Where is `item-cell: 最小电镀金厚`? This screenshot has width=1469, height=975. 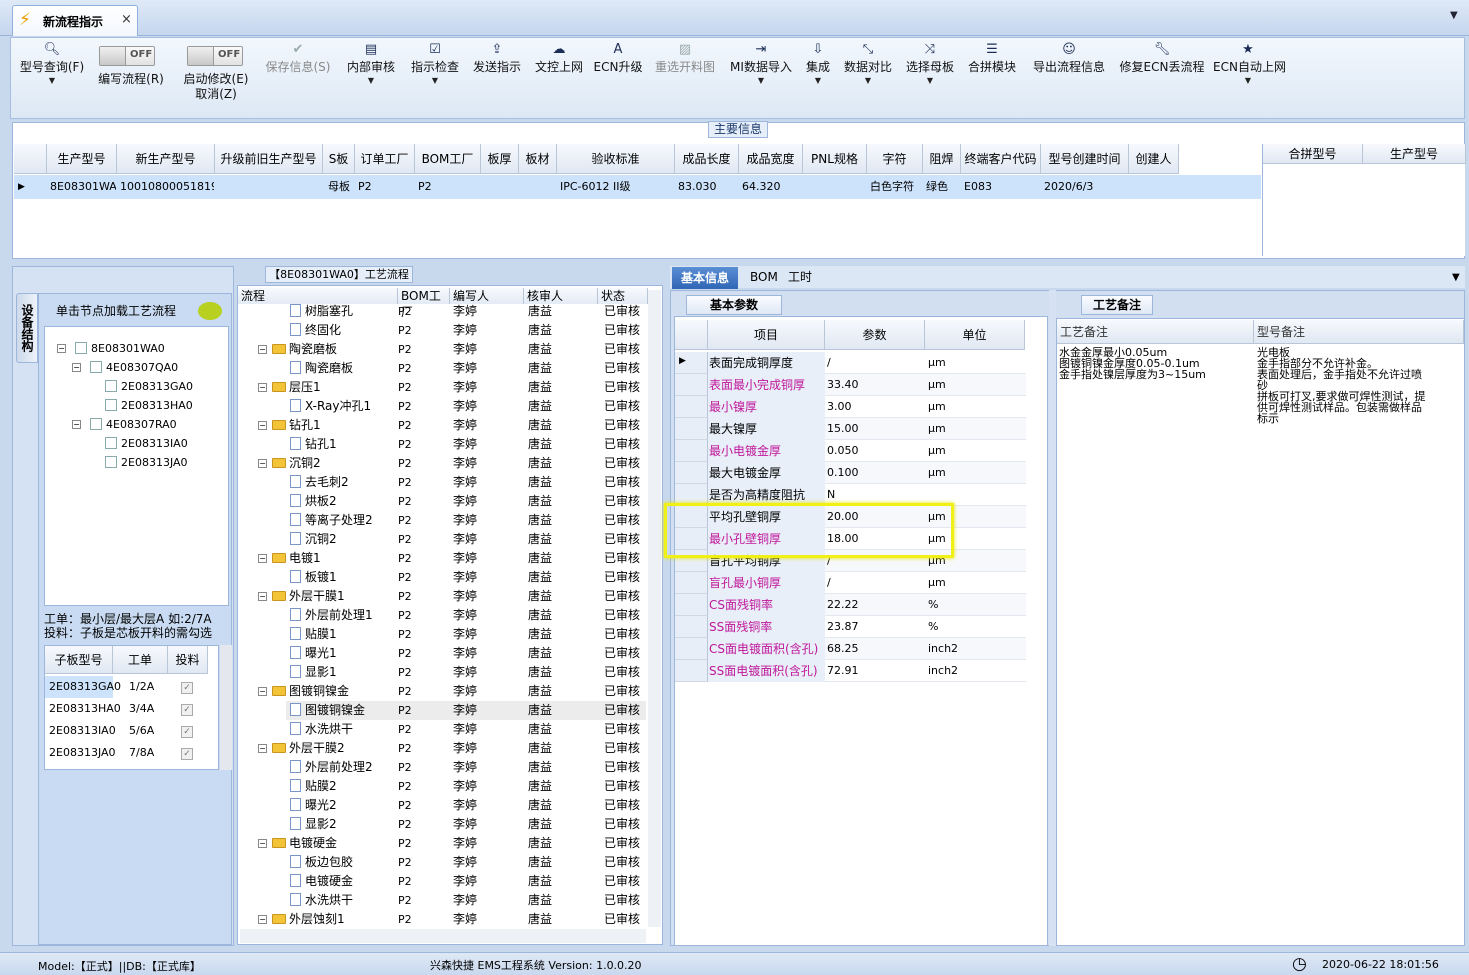
item-cell: 最小电镀金厚 is located at coordinates (745, 451).